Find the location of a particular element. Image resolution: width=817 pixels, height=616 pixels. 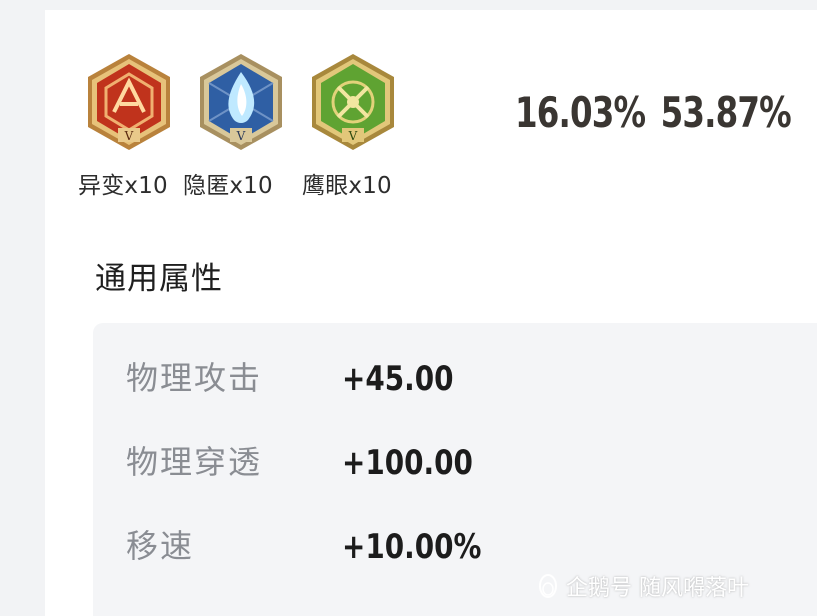

attribute-row: 物理穿透 +100.00 is located at coordinates (426, 460).